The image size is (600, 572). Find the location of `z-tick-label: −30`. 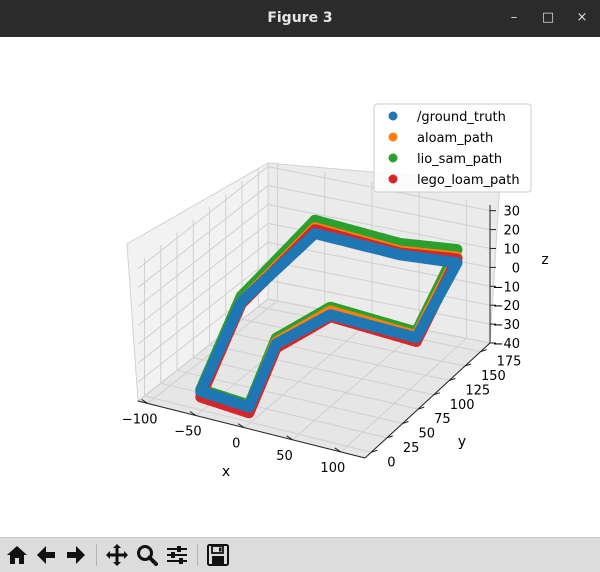

z-tick-label: −30 is located at coordinates (506, 325).